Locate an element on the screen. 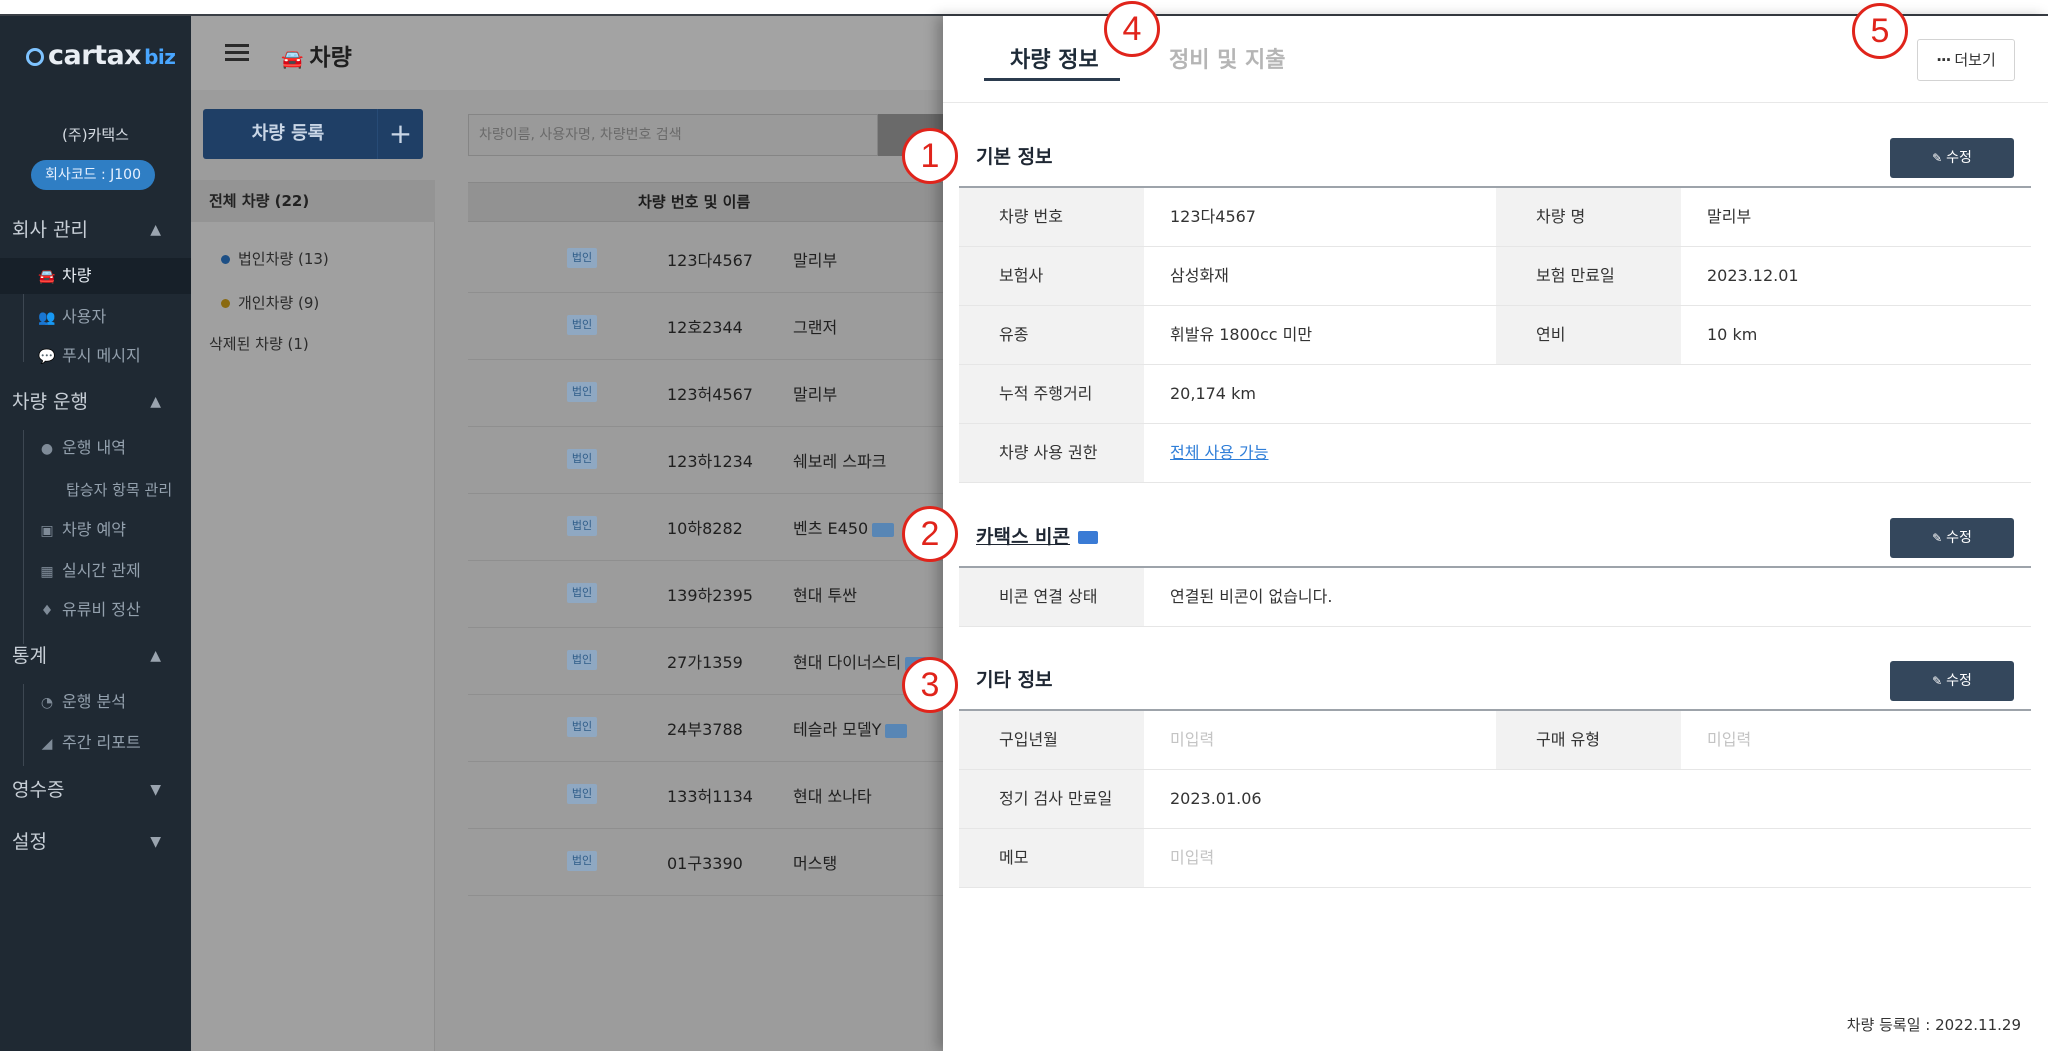  table-row: 법인 123허4567 말리부 is located at coordinates (705, 393).